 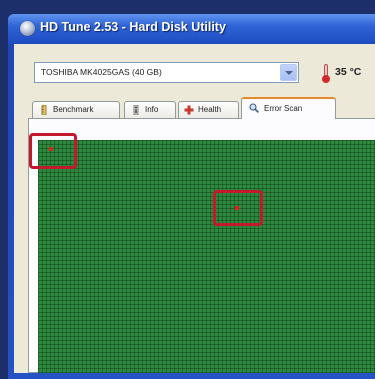 I want to click on health-cross-icon, so click(x=189, y=110).